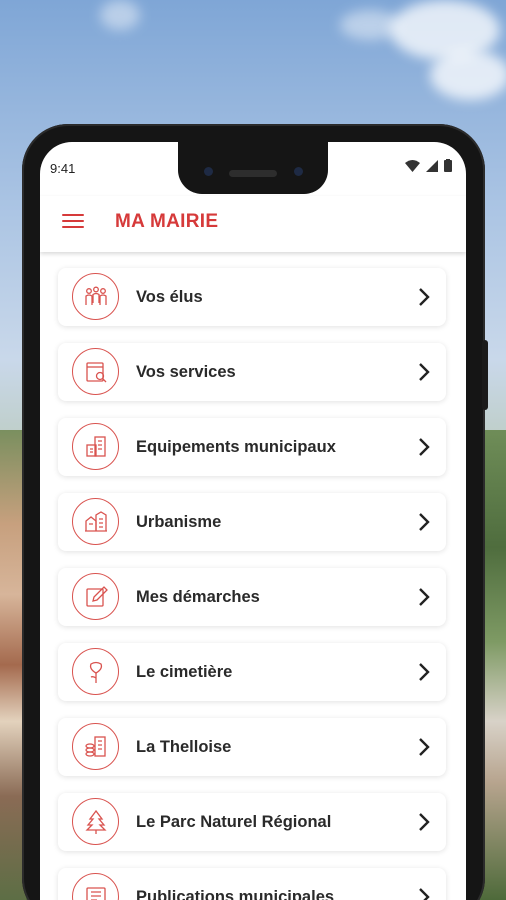  I want to click on speaker, so click(253, 173).